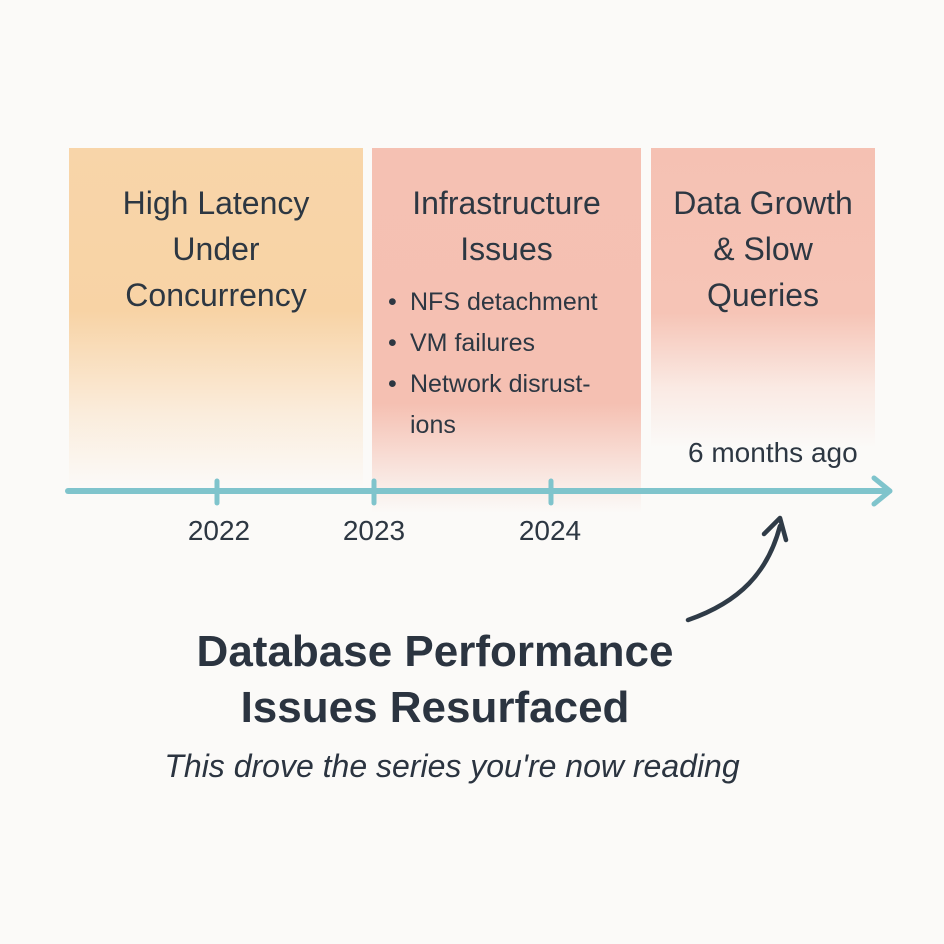 This screenshot has width=944, height=944. Describe the element at coordinates (219, 530) in the screenshot. I see `year-label-2022: 2022` at that location.